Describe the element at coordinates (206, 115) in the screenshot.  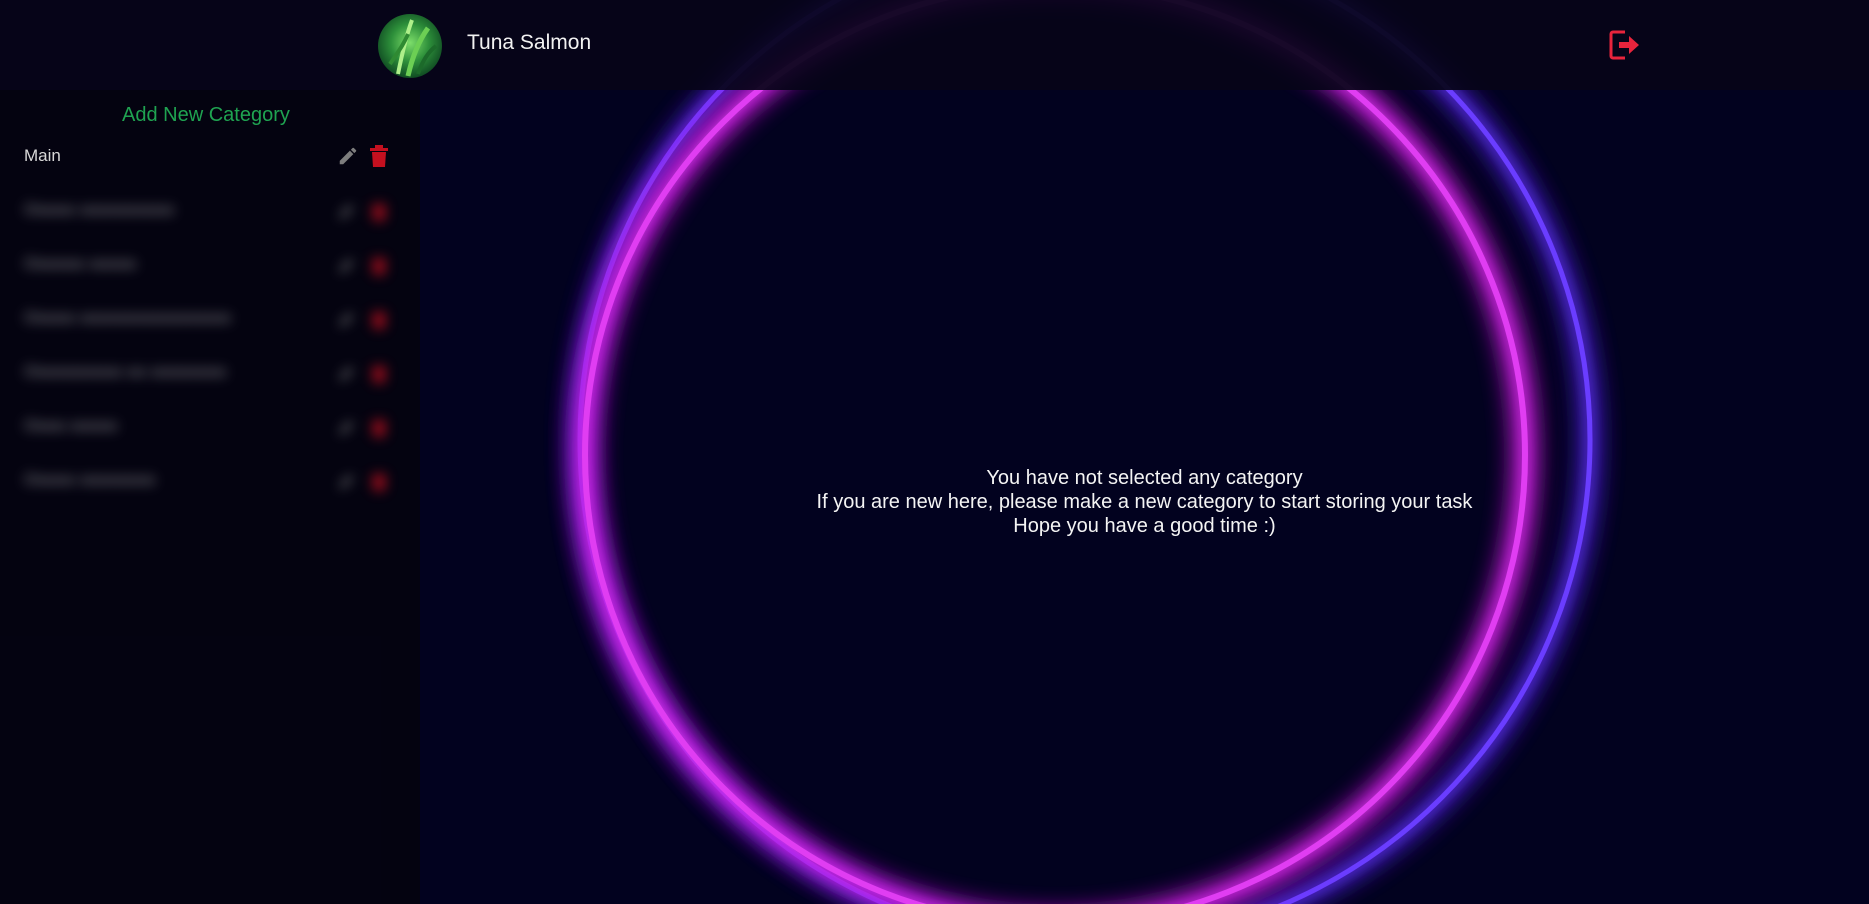
I see `add-category-button: Add New Category` at that location.